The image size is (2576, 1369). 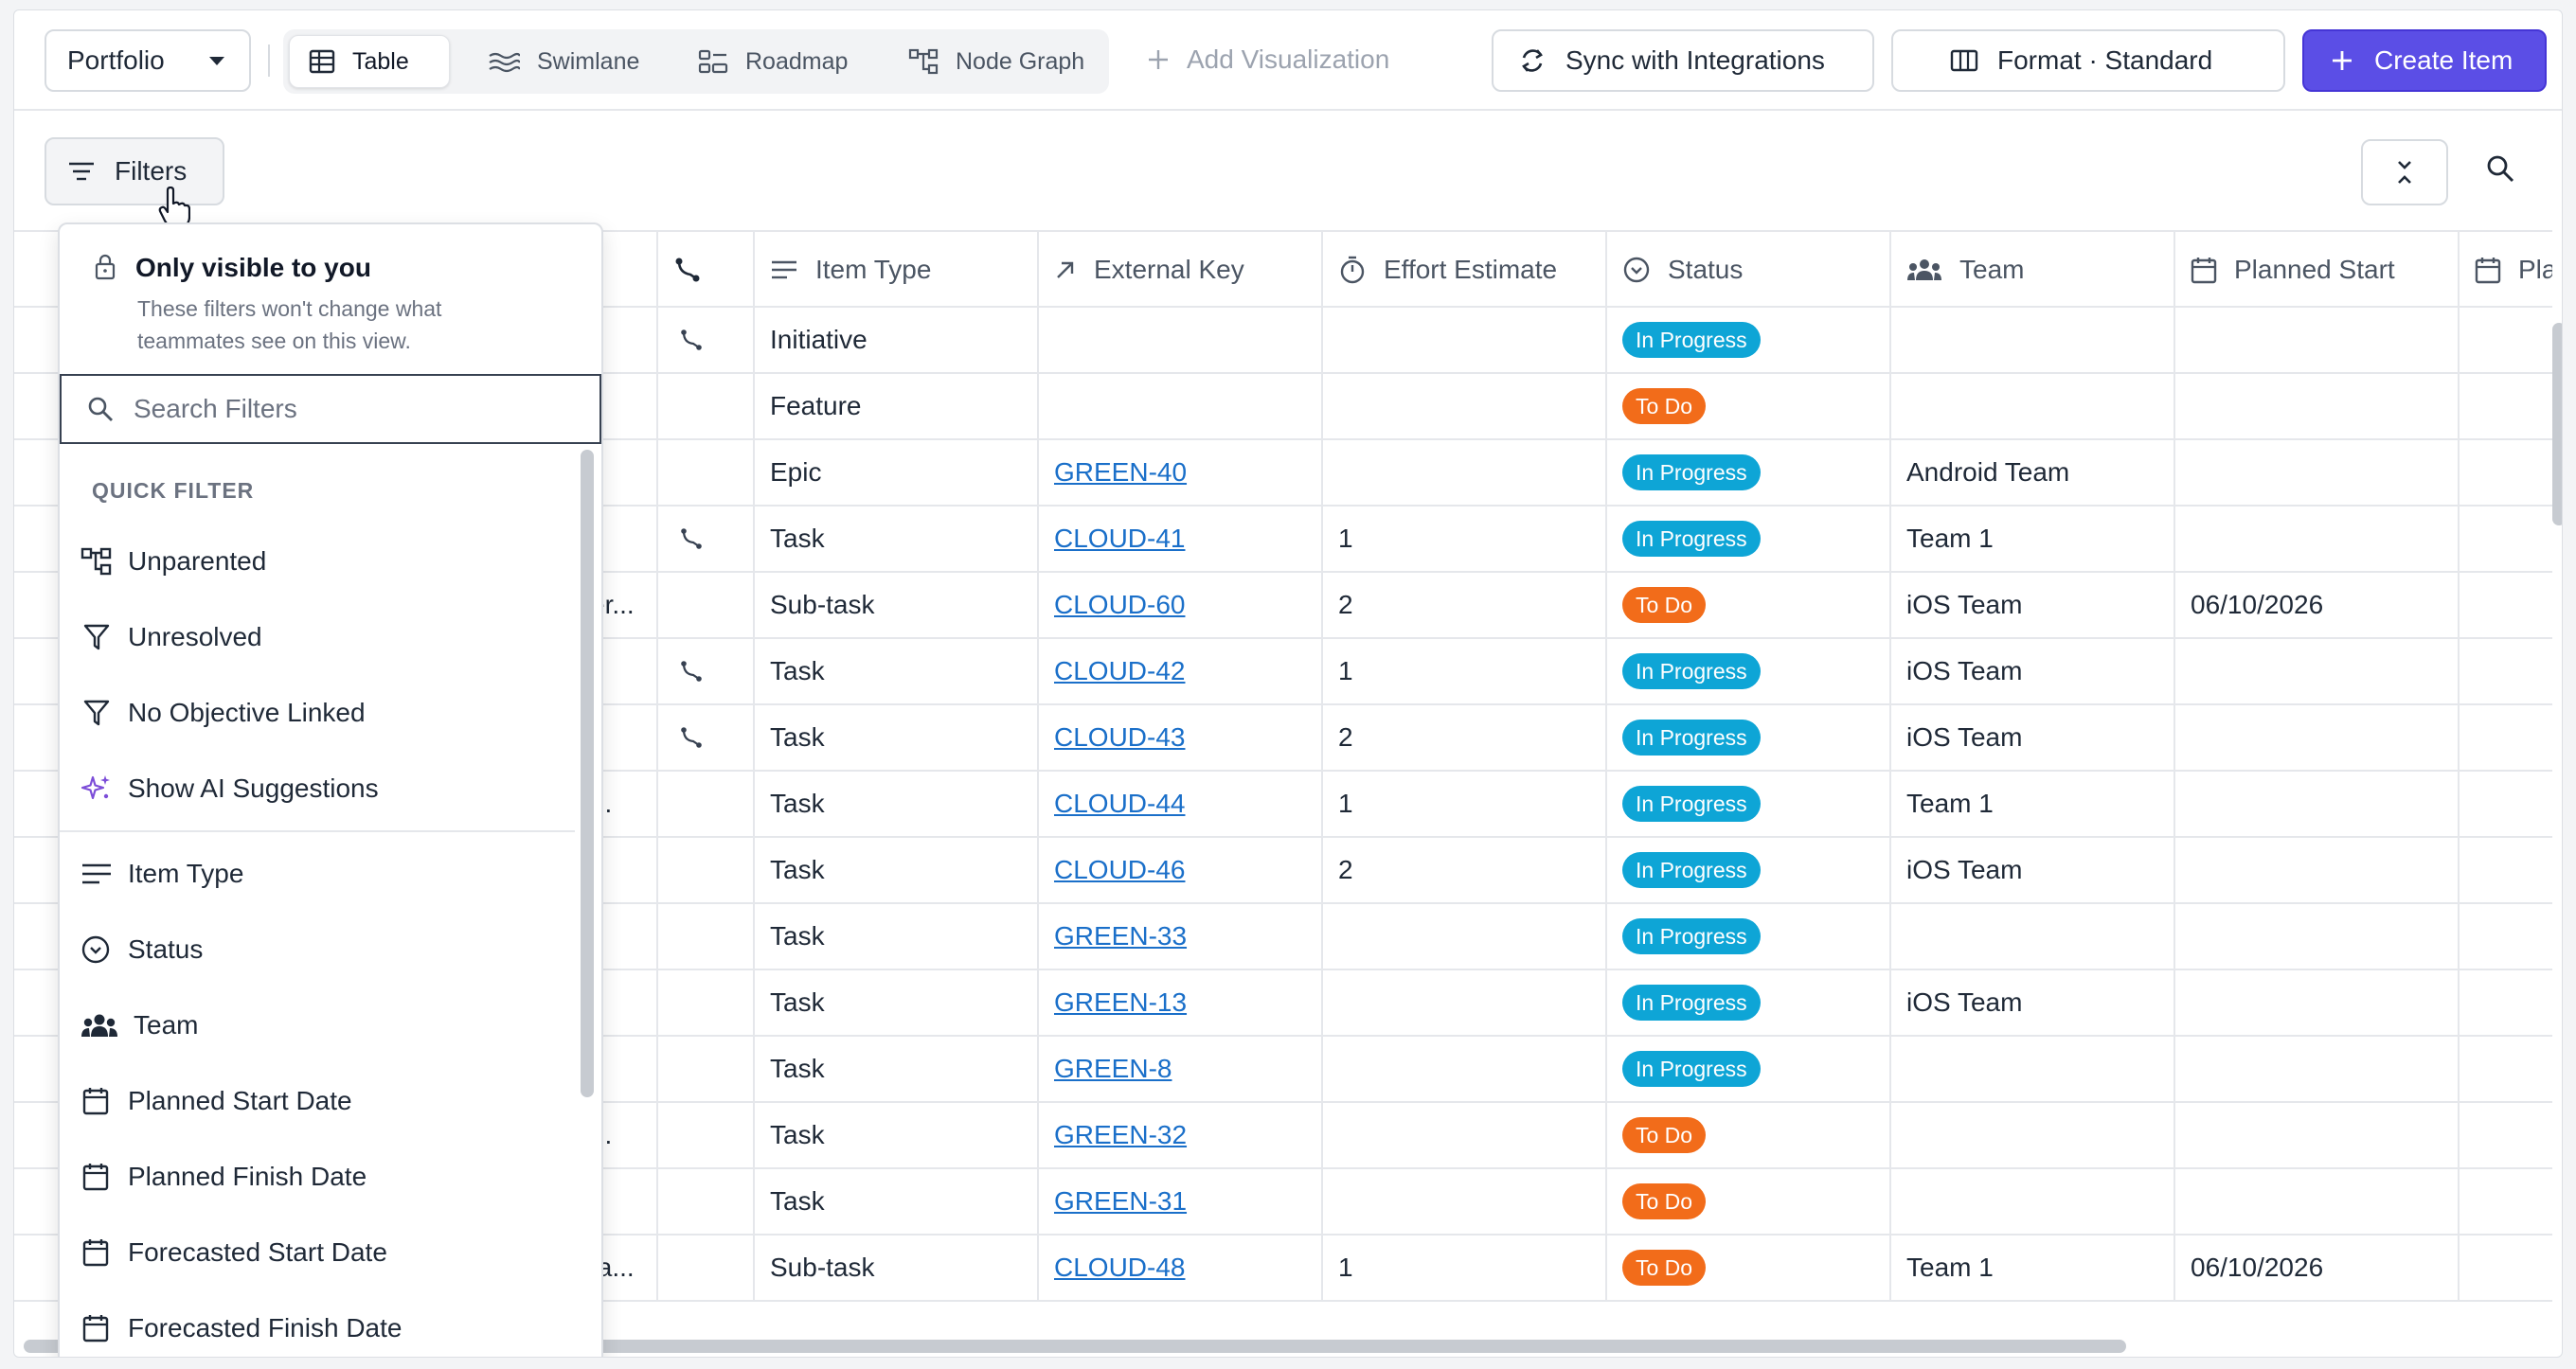 What do you see at coordinates (105, 267) in the screenshot?
I see `lock-icon` at bounding box center [105, 267].